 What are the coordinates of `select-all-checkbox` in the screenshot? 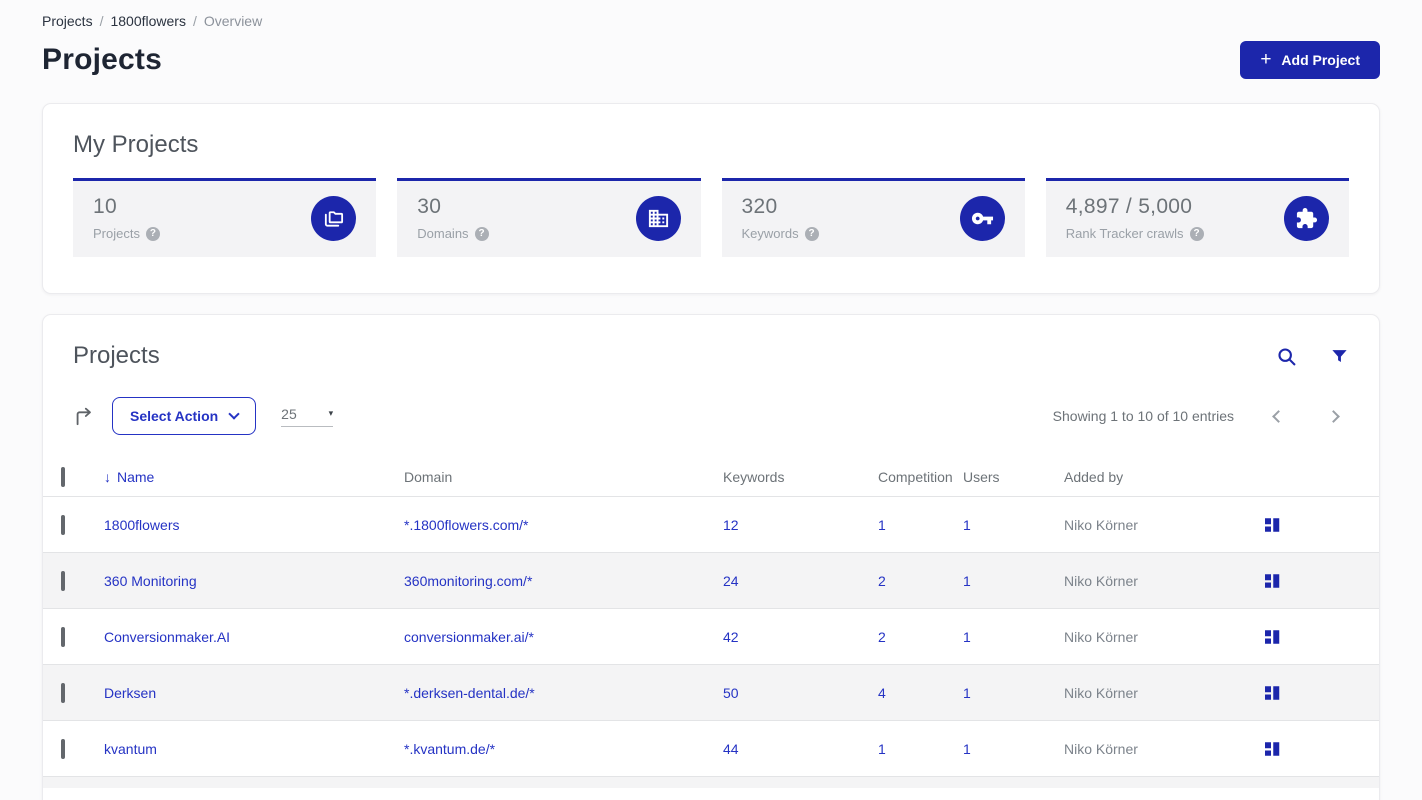 It's located at (63, 476).